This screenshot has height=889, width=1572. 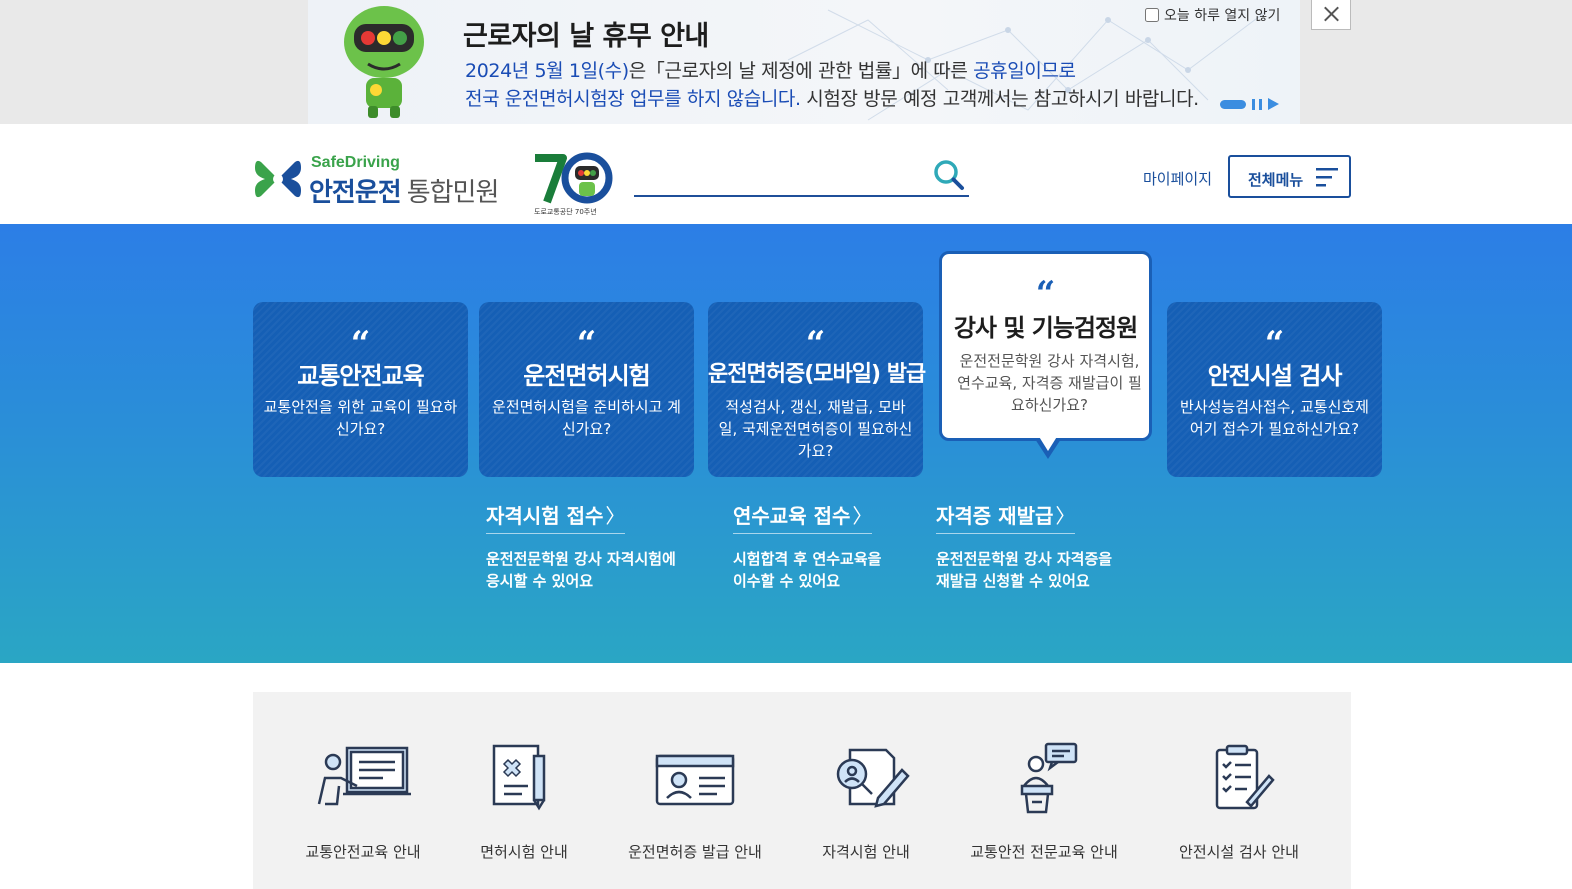 I want to click on service-card-license-exam: “ 운전면허시험 운전면허시험을 준비하시고 계신가요?, so click(x=586, y=389).